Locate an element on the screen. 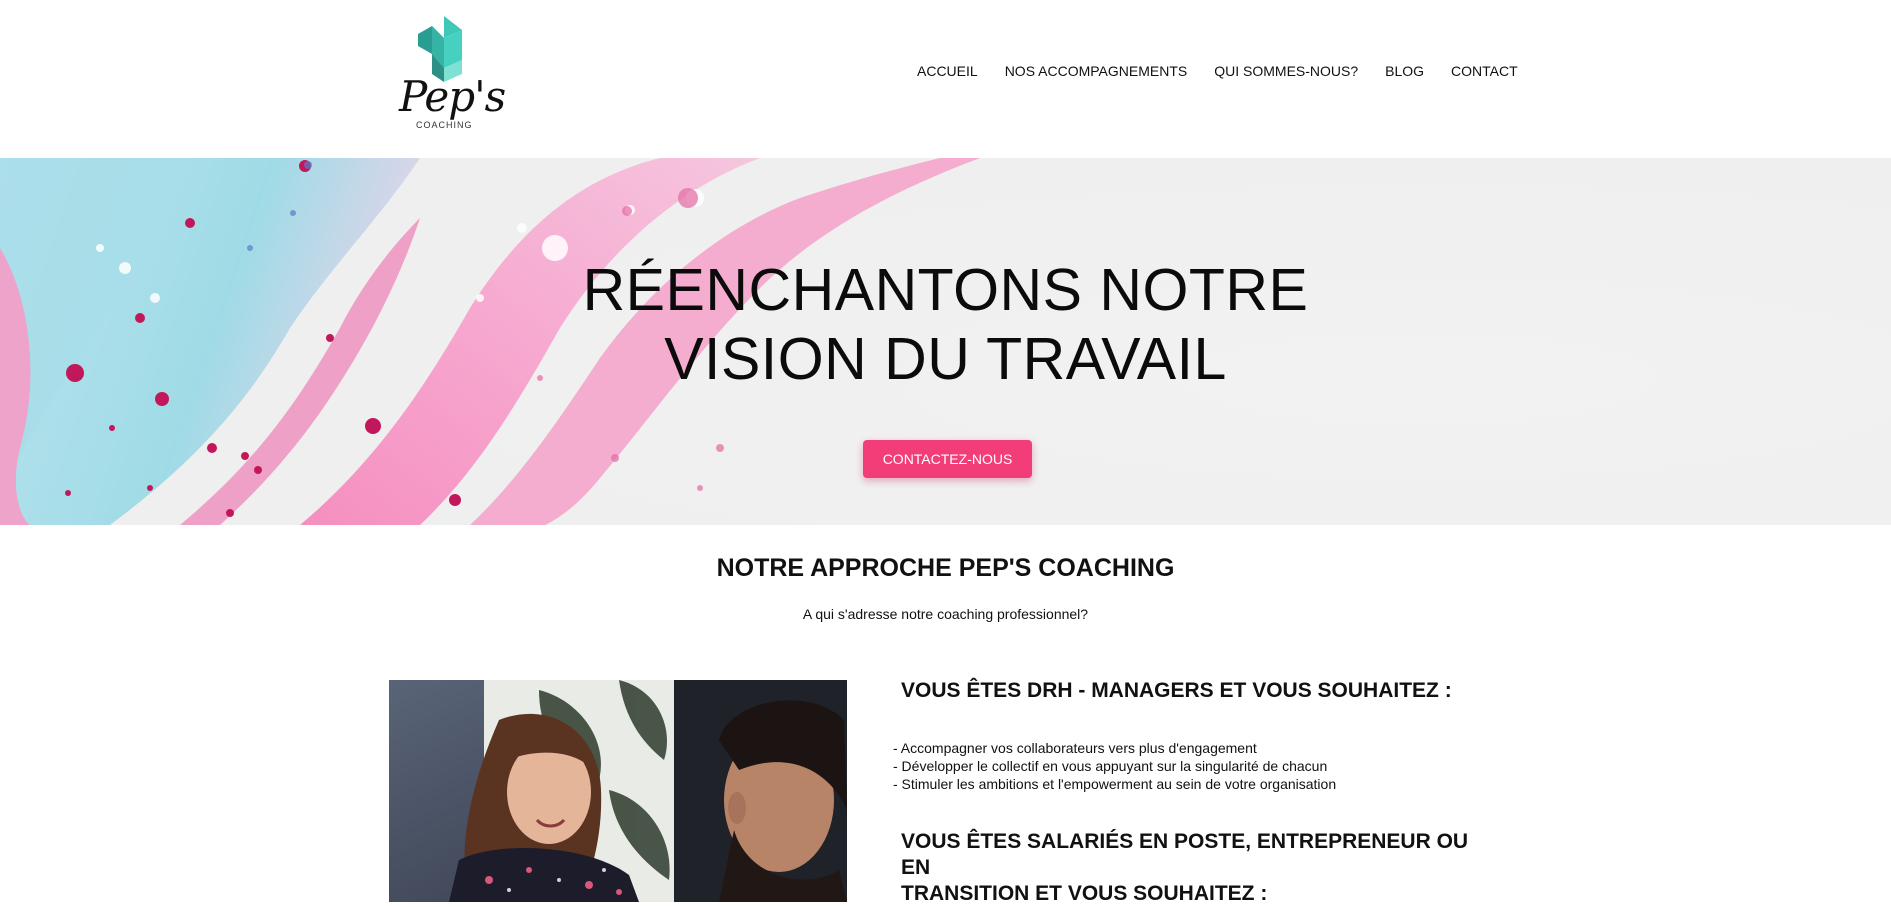 The image size is (1891, 907). contact-us-button: CONTACTEZ-NOUS is located at coordinates (947, 459).